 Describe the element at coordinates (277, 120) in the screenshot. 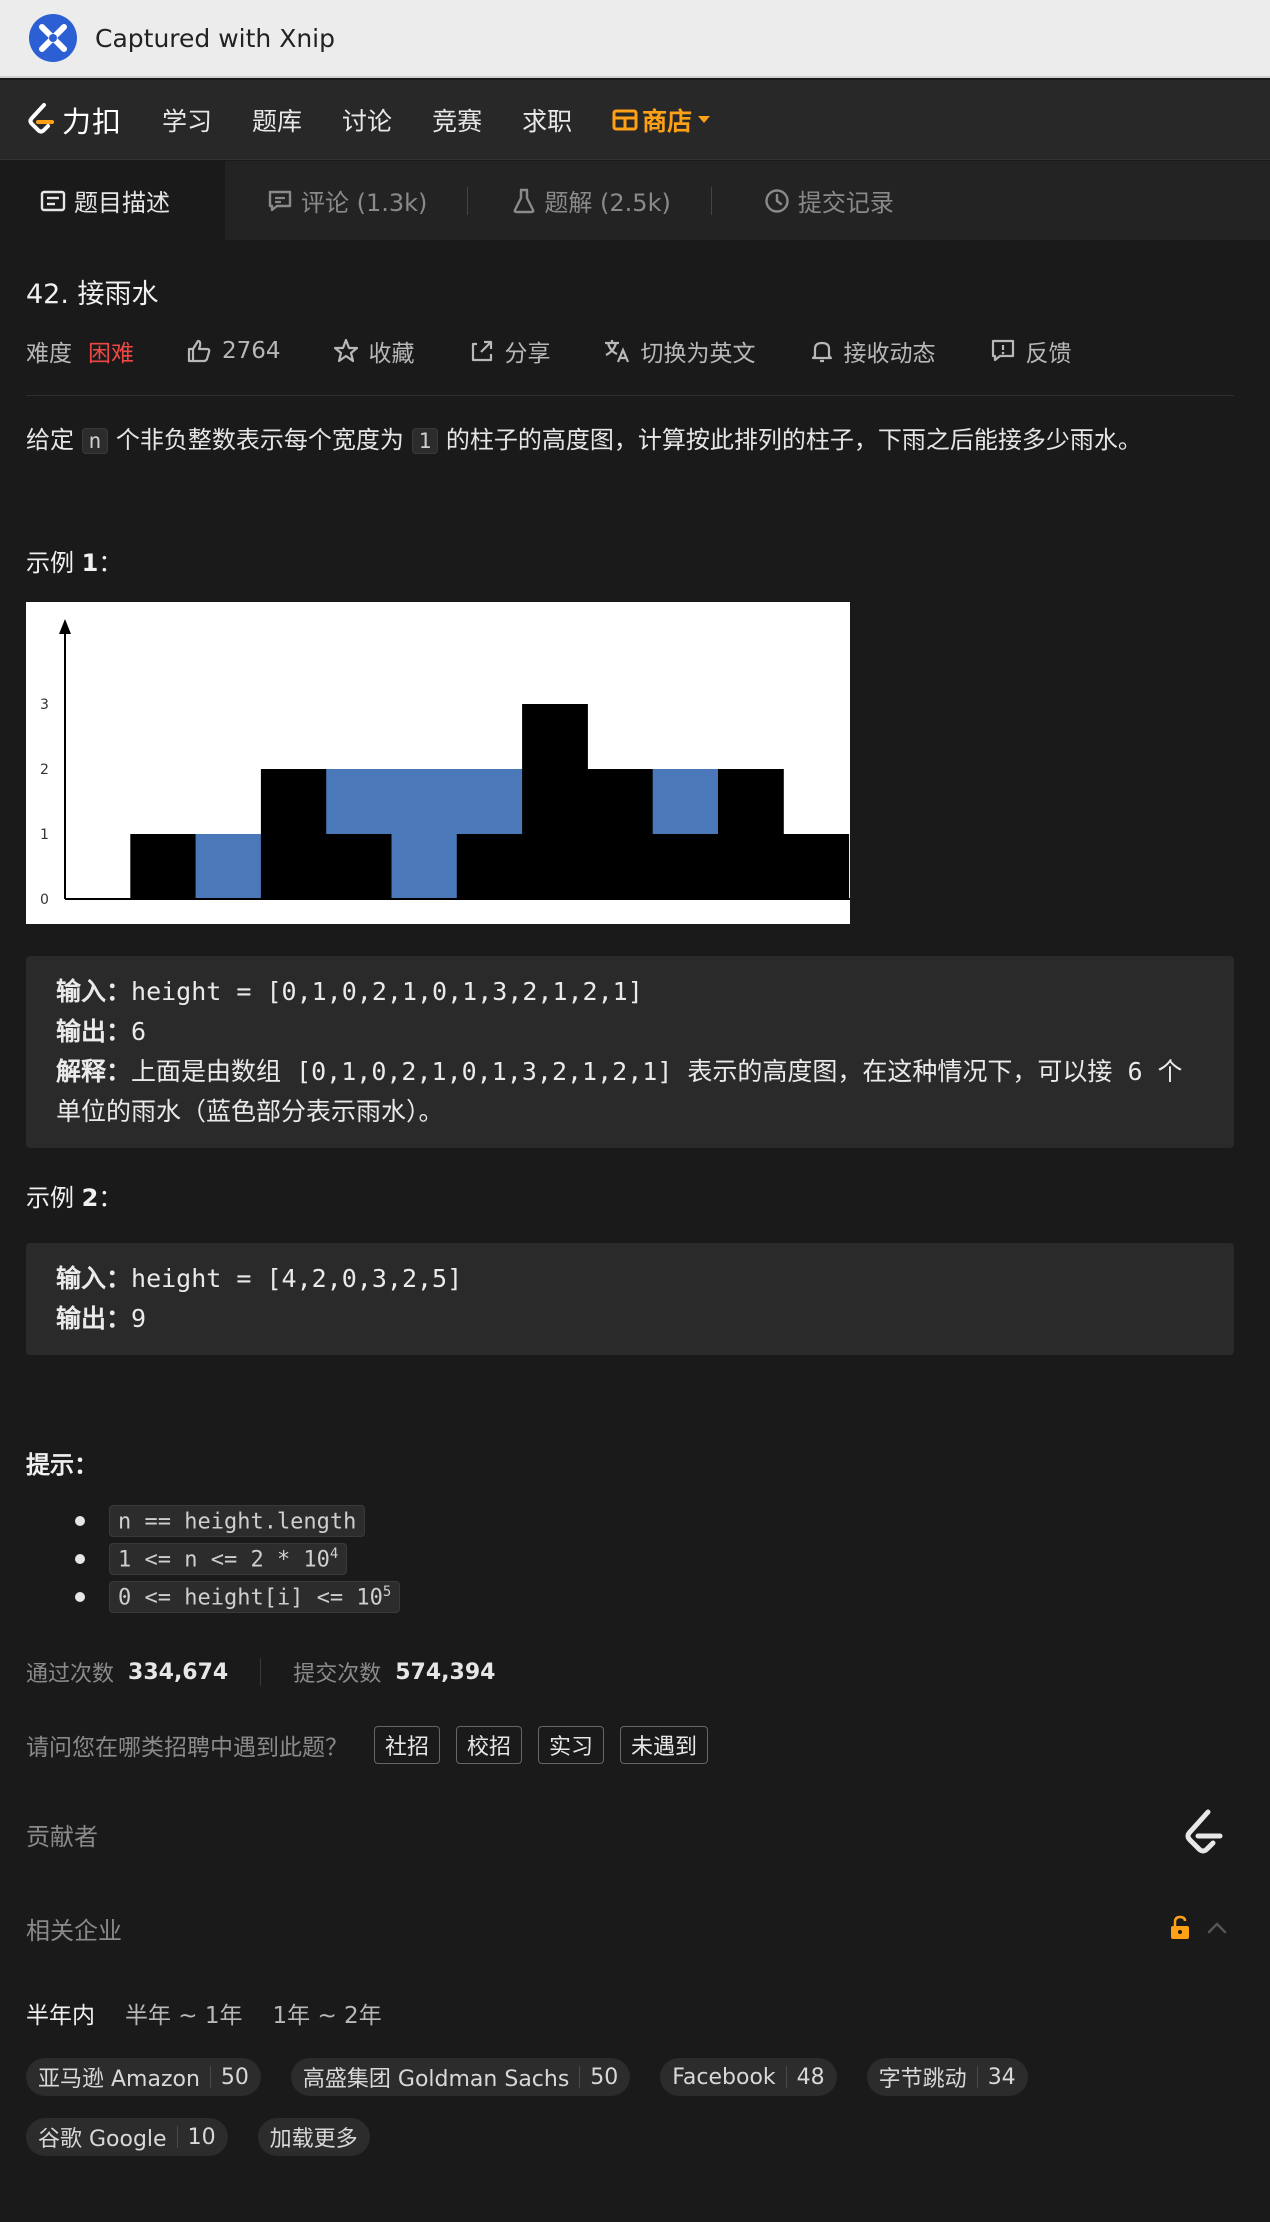

I see `nav-problems: 题库` at that location.